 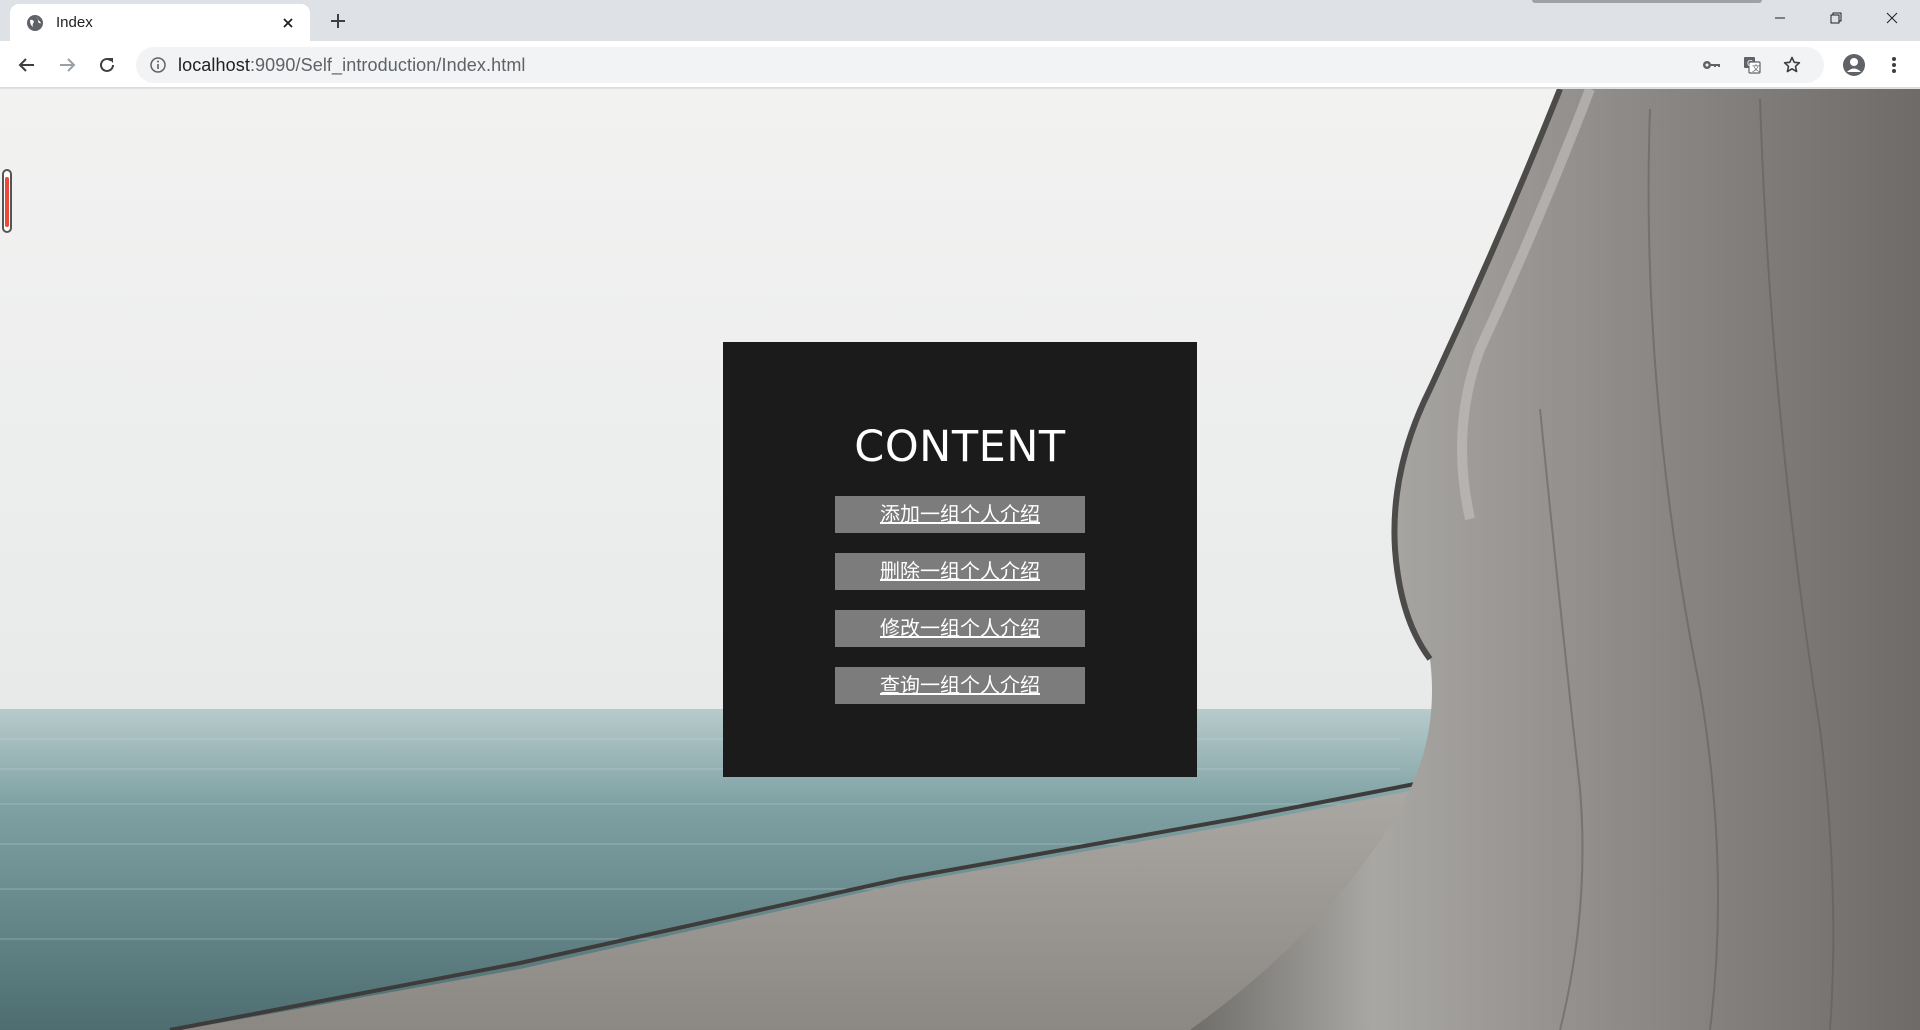 What do you see at coordinates (387, 64) in the screenshot?
I see `url-path: :9090/Self_introduction/Index.html` at bounding box center [387, 64].